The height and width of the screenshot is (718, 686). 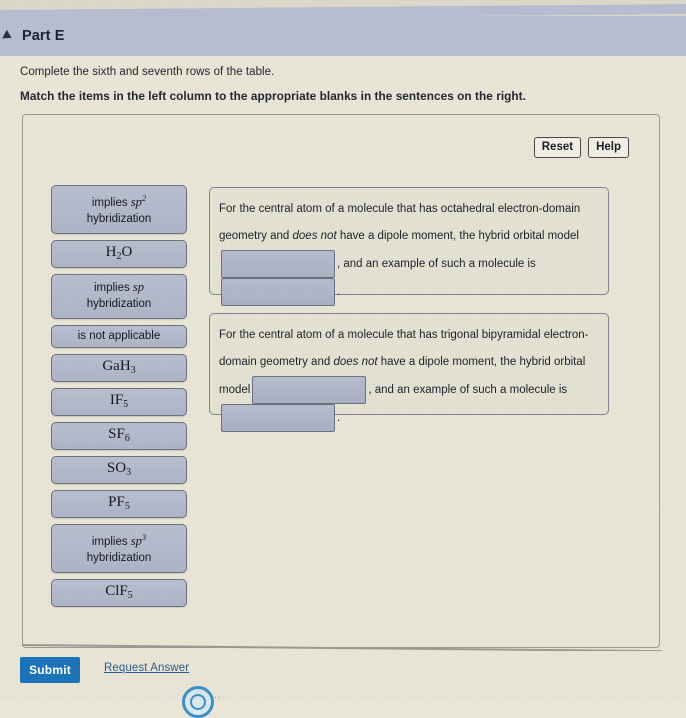 What do you see at coordinates (278, 292) in the screenshot?
I see `drop-blank-octahedral-example` at bounding box center [278, 292].